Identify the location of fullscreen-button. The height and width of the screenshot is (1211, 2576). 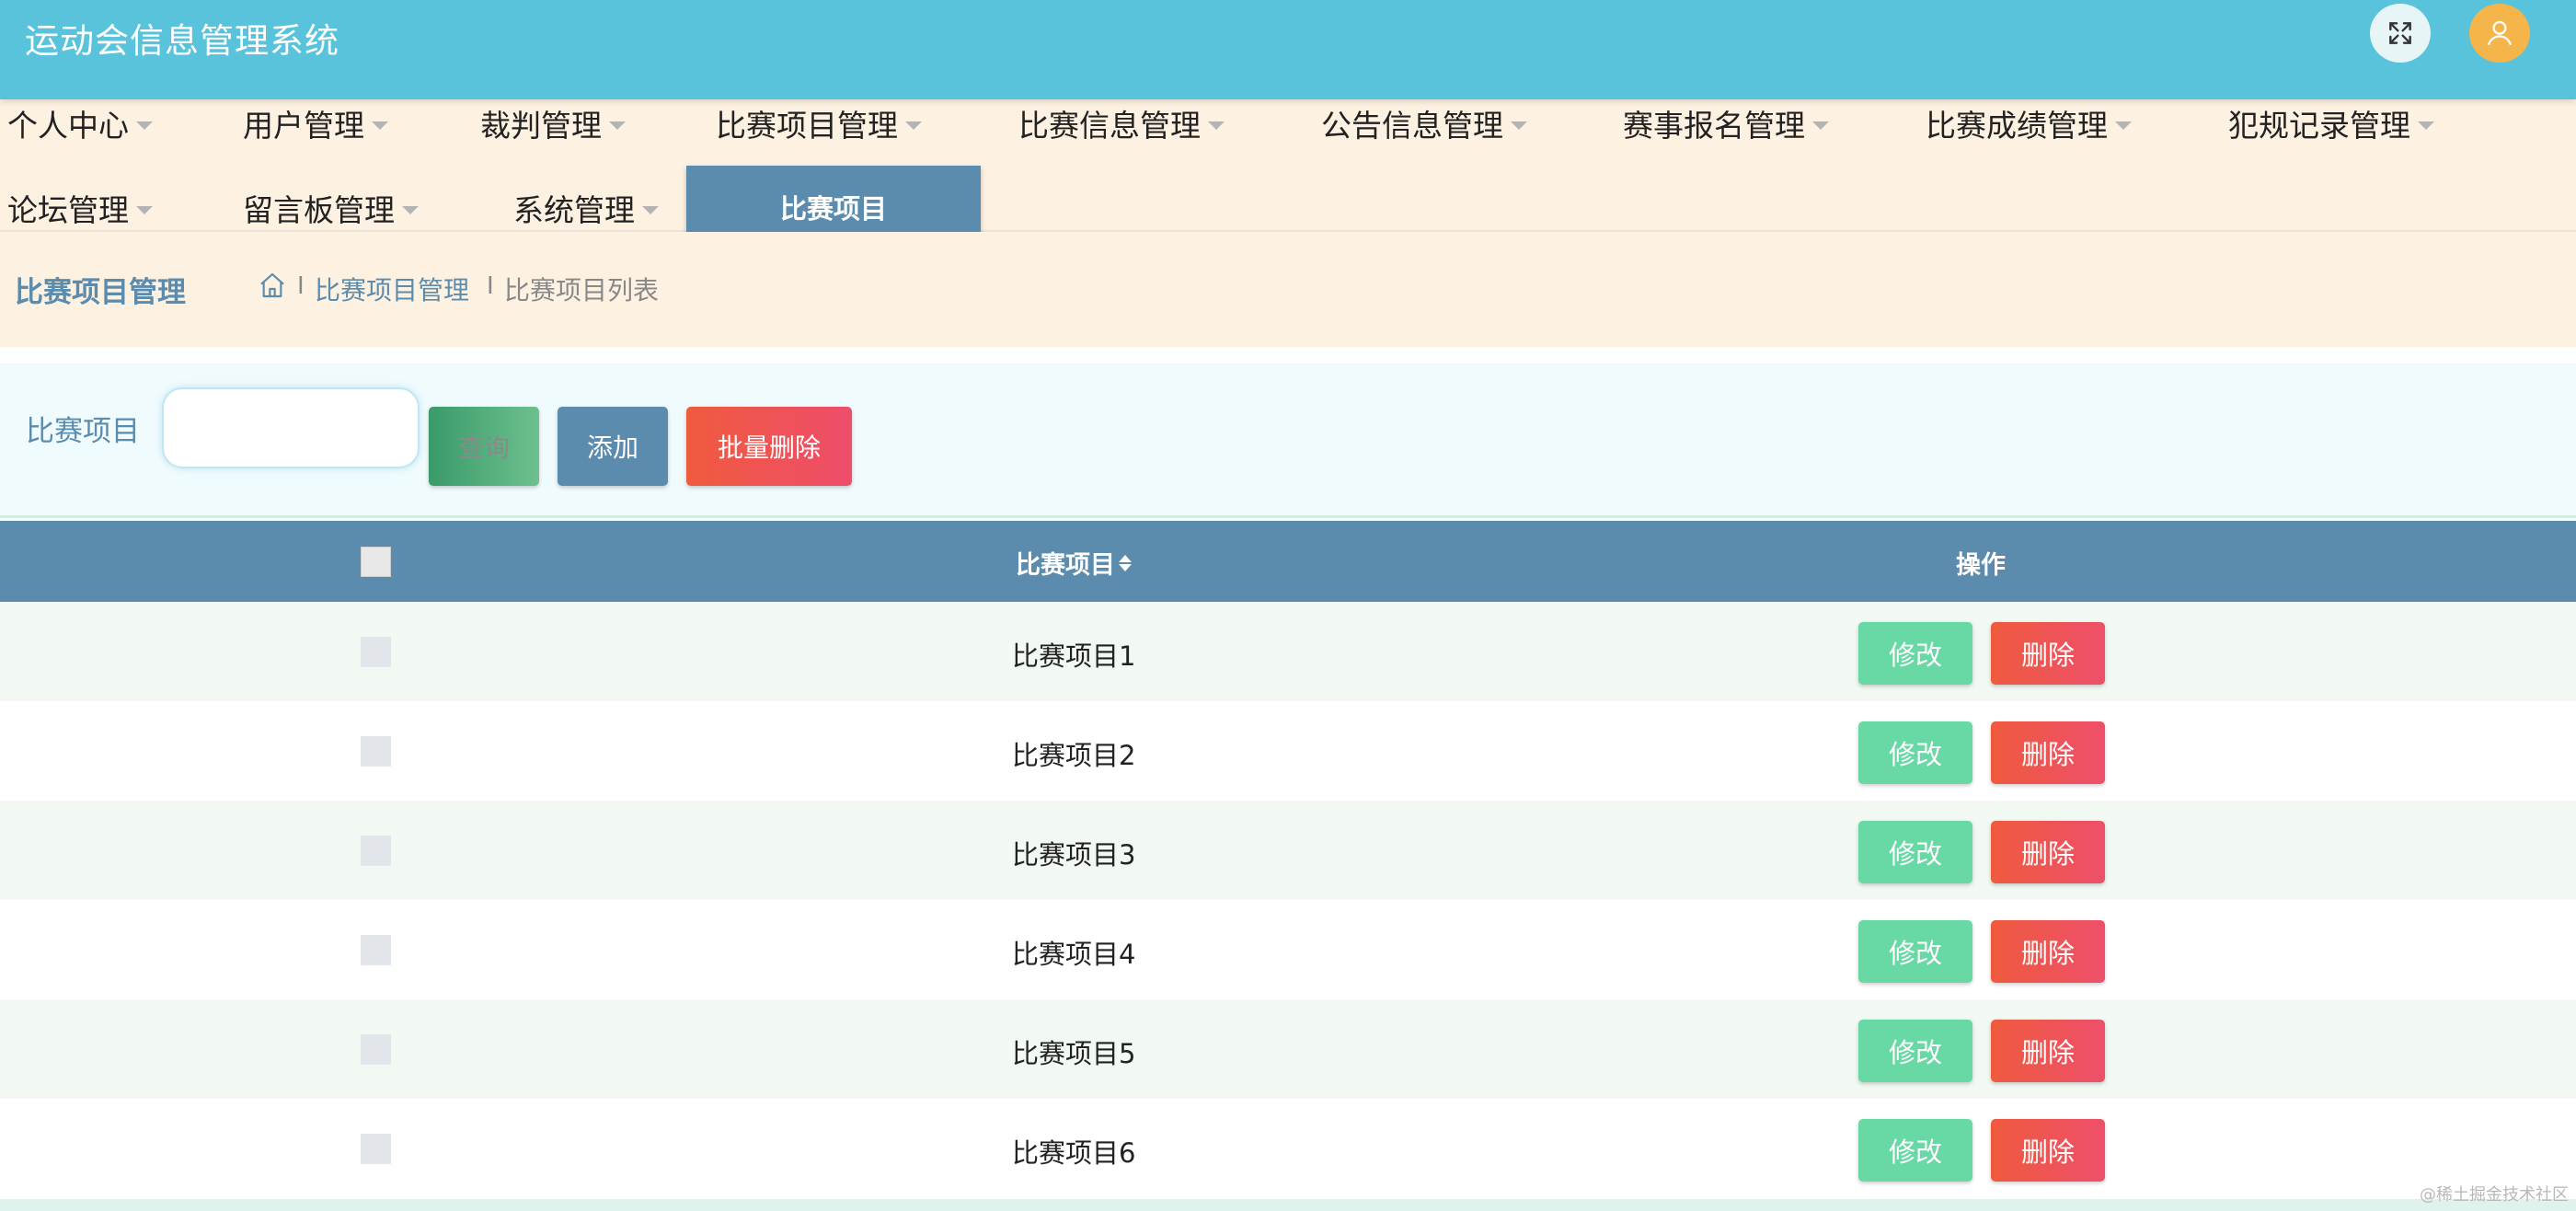
(2400, 33).